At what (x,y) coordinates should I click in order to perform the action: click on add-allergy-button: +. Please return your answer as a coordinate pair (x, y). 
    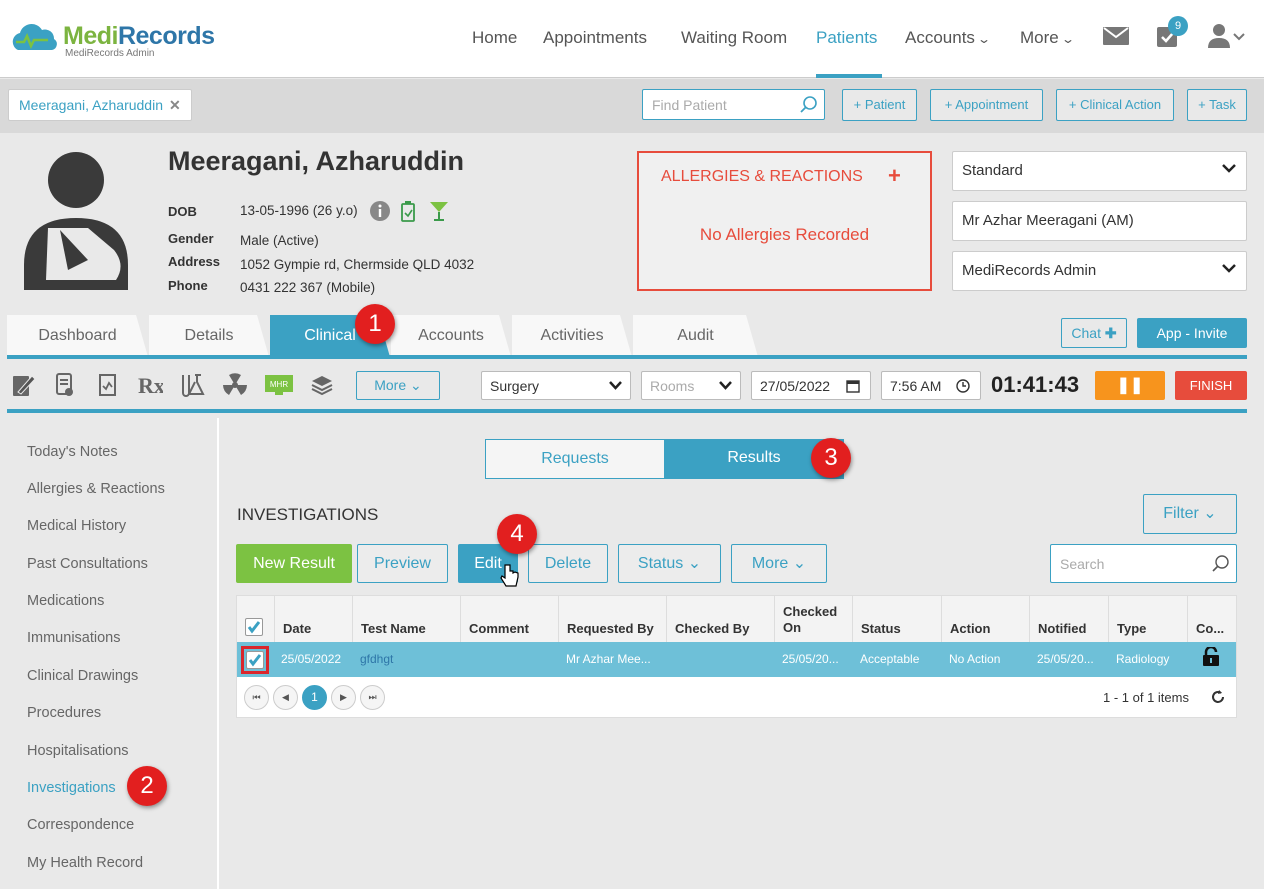
    Looking at the image, I should click on (894, 176).